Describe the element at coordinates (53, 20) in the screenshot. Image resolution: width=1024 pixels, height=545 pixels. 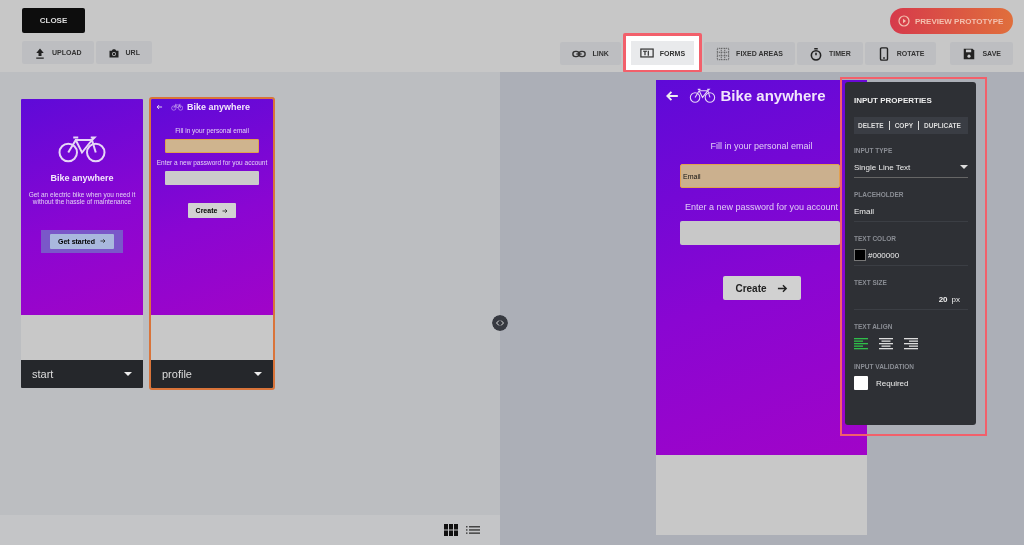
I see `close-button: CLOSE` at that location.